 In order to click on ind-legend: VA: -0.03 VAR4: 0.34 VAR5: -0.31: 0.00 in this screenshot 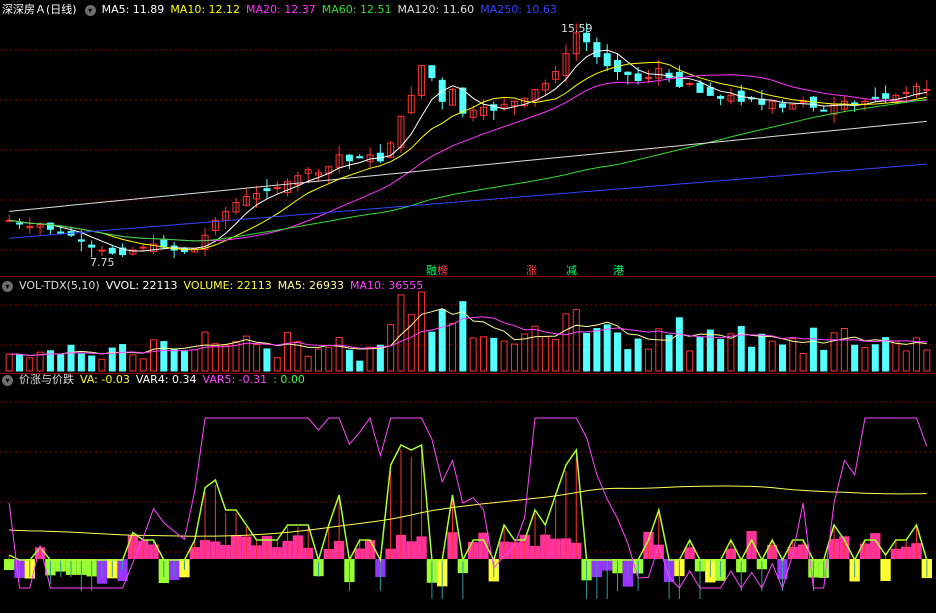, I will do `click(195, 379)`.